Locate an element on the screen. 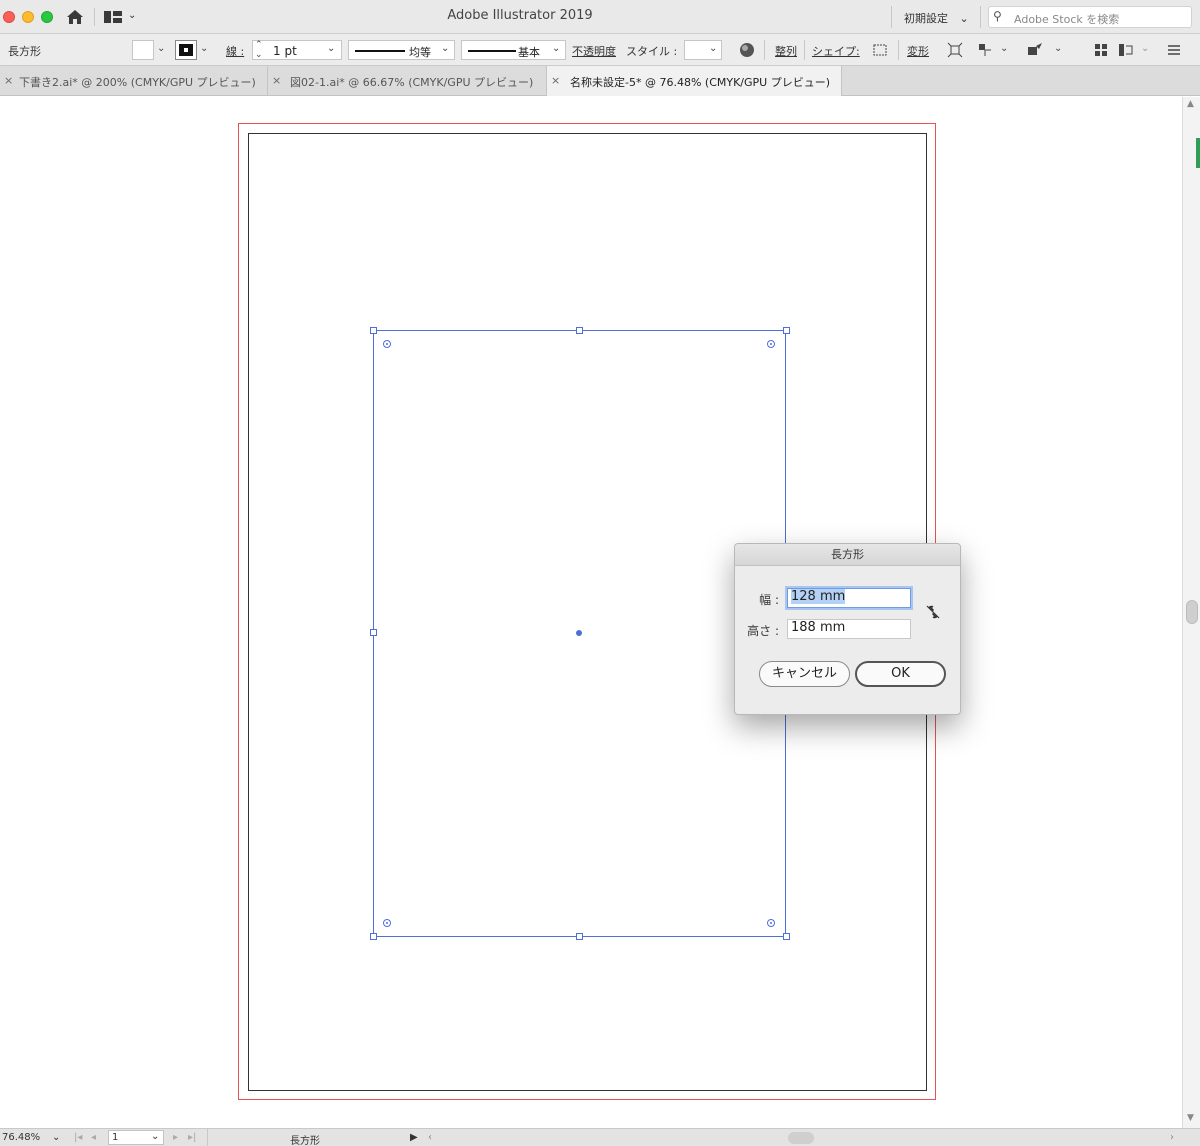 The height and width of the screenshot is (1146, 1200). tab-document-2: × 図02-1.ai* @ 66.67% (CMYK/GPU プレビュー) is located at coordinates (407, 81).